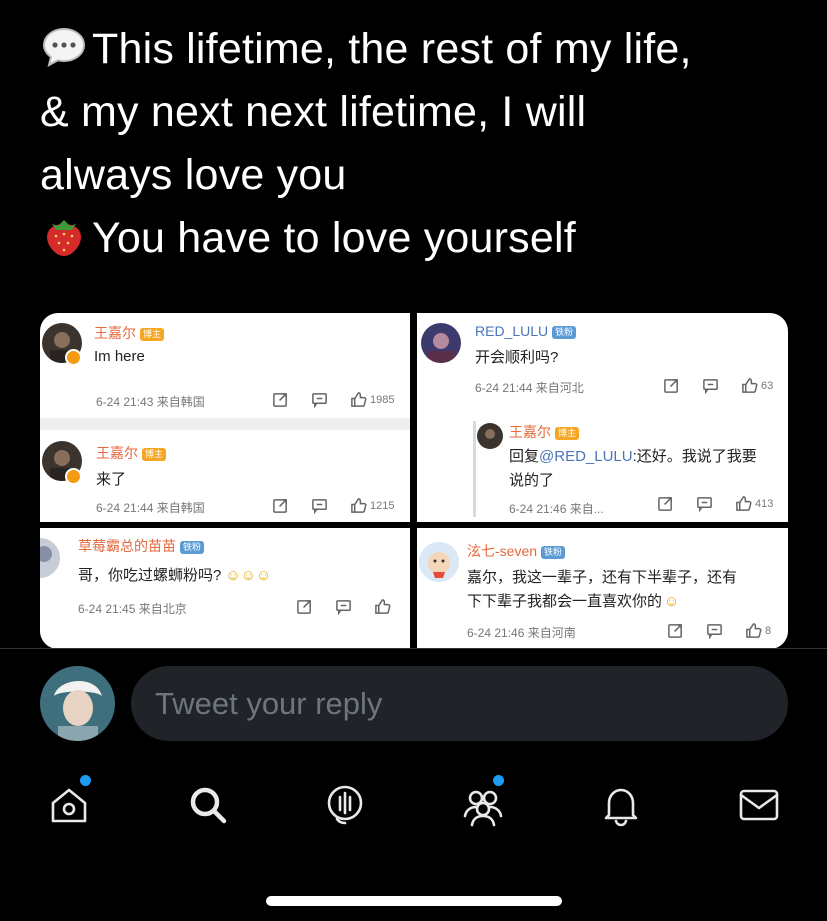  I want to click on comment-actions: 1215, so click(333, 505).